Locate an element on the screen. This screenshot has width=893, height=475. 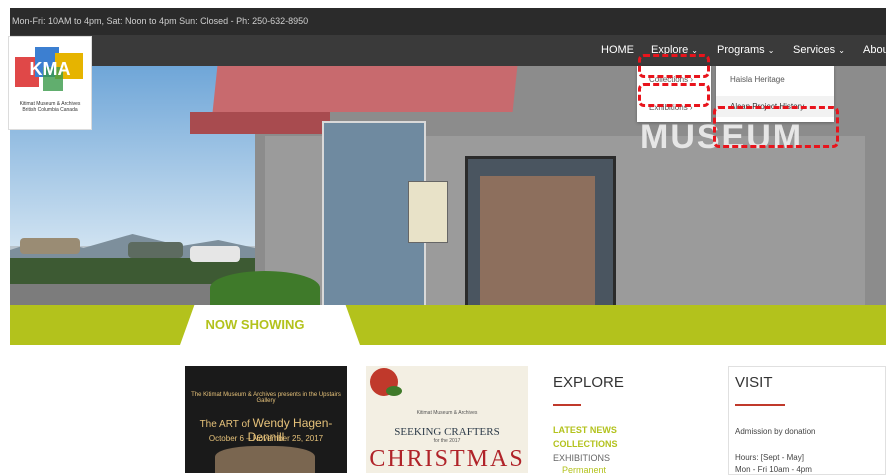
hero-bush is located at coordinates (265, 288).